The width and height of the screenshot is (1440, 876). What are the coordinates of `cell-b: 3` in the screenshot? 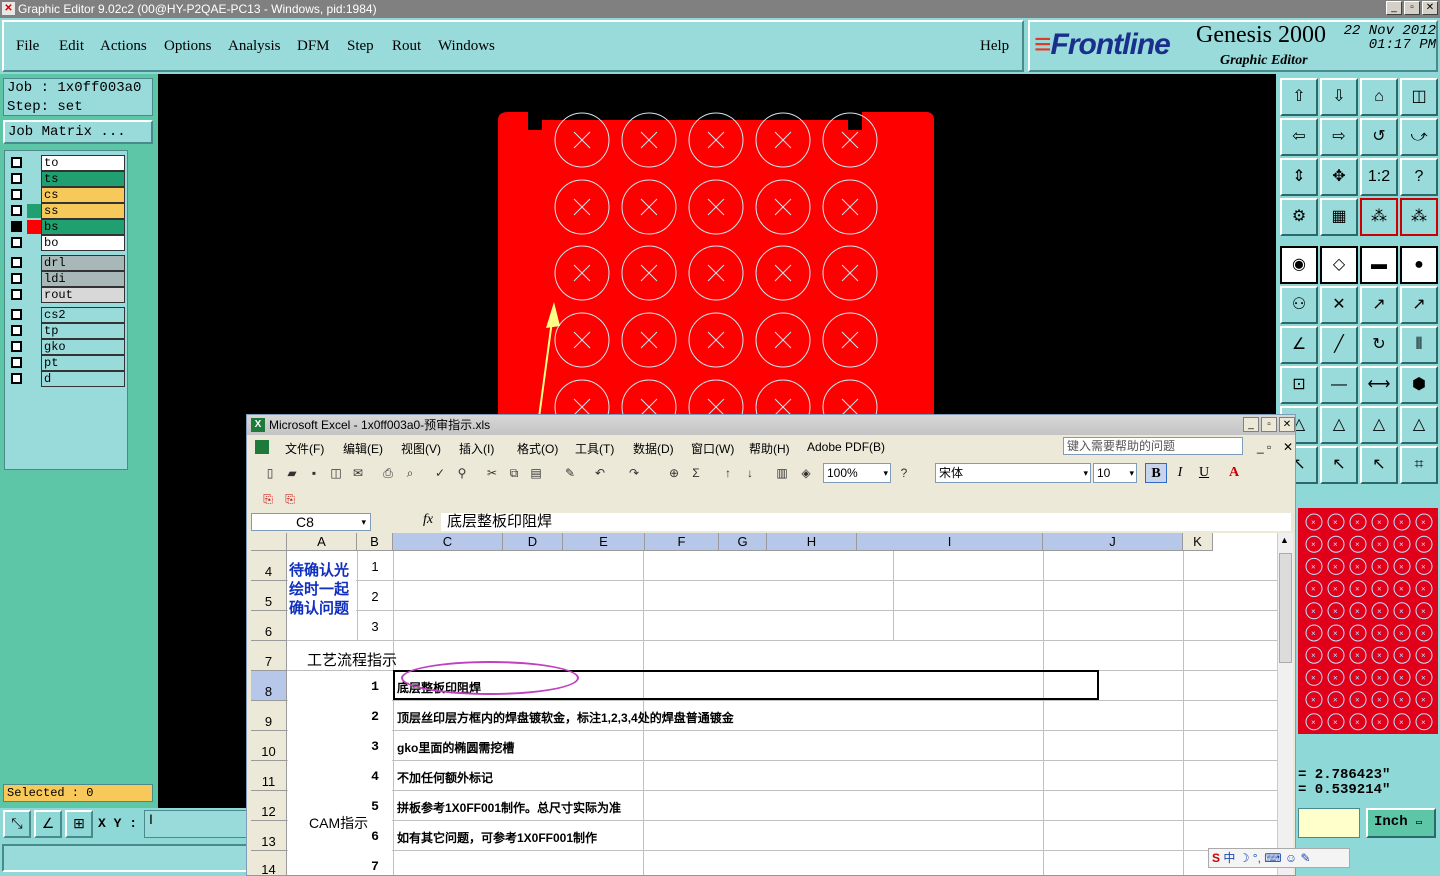 It's located at (375, 626).